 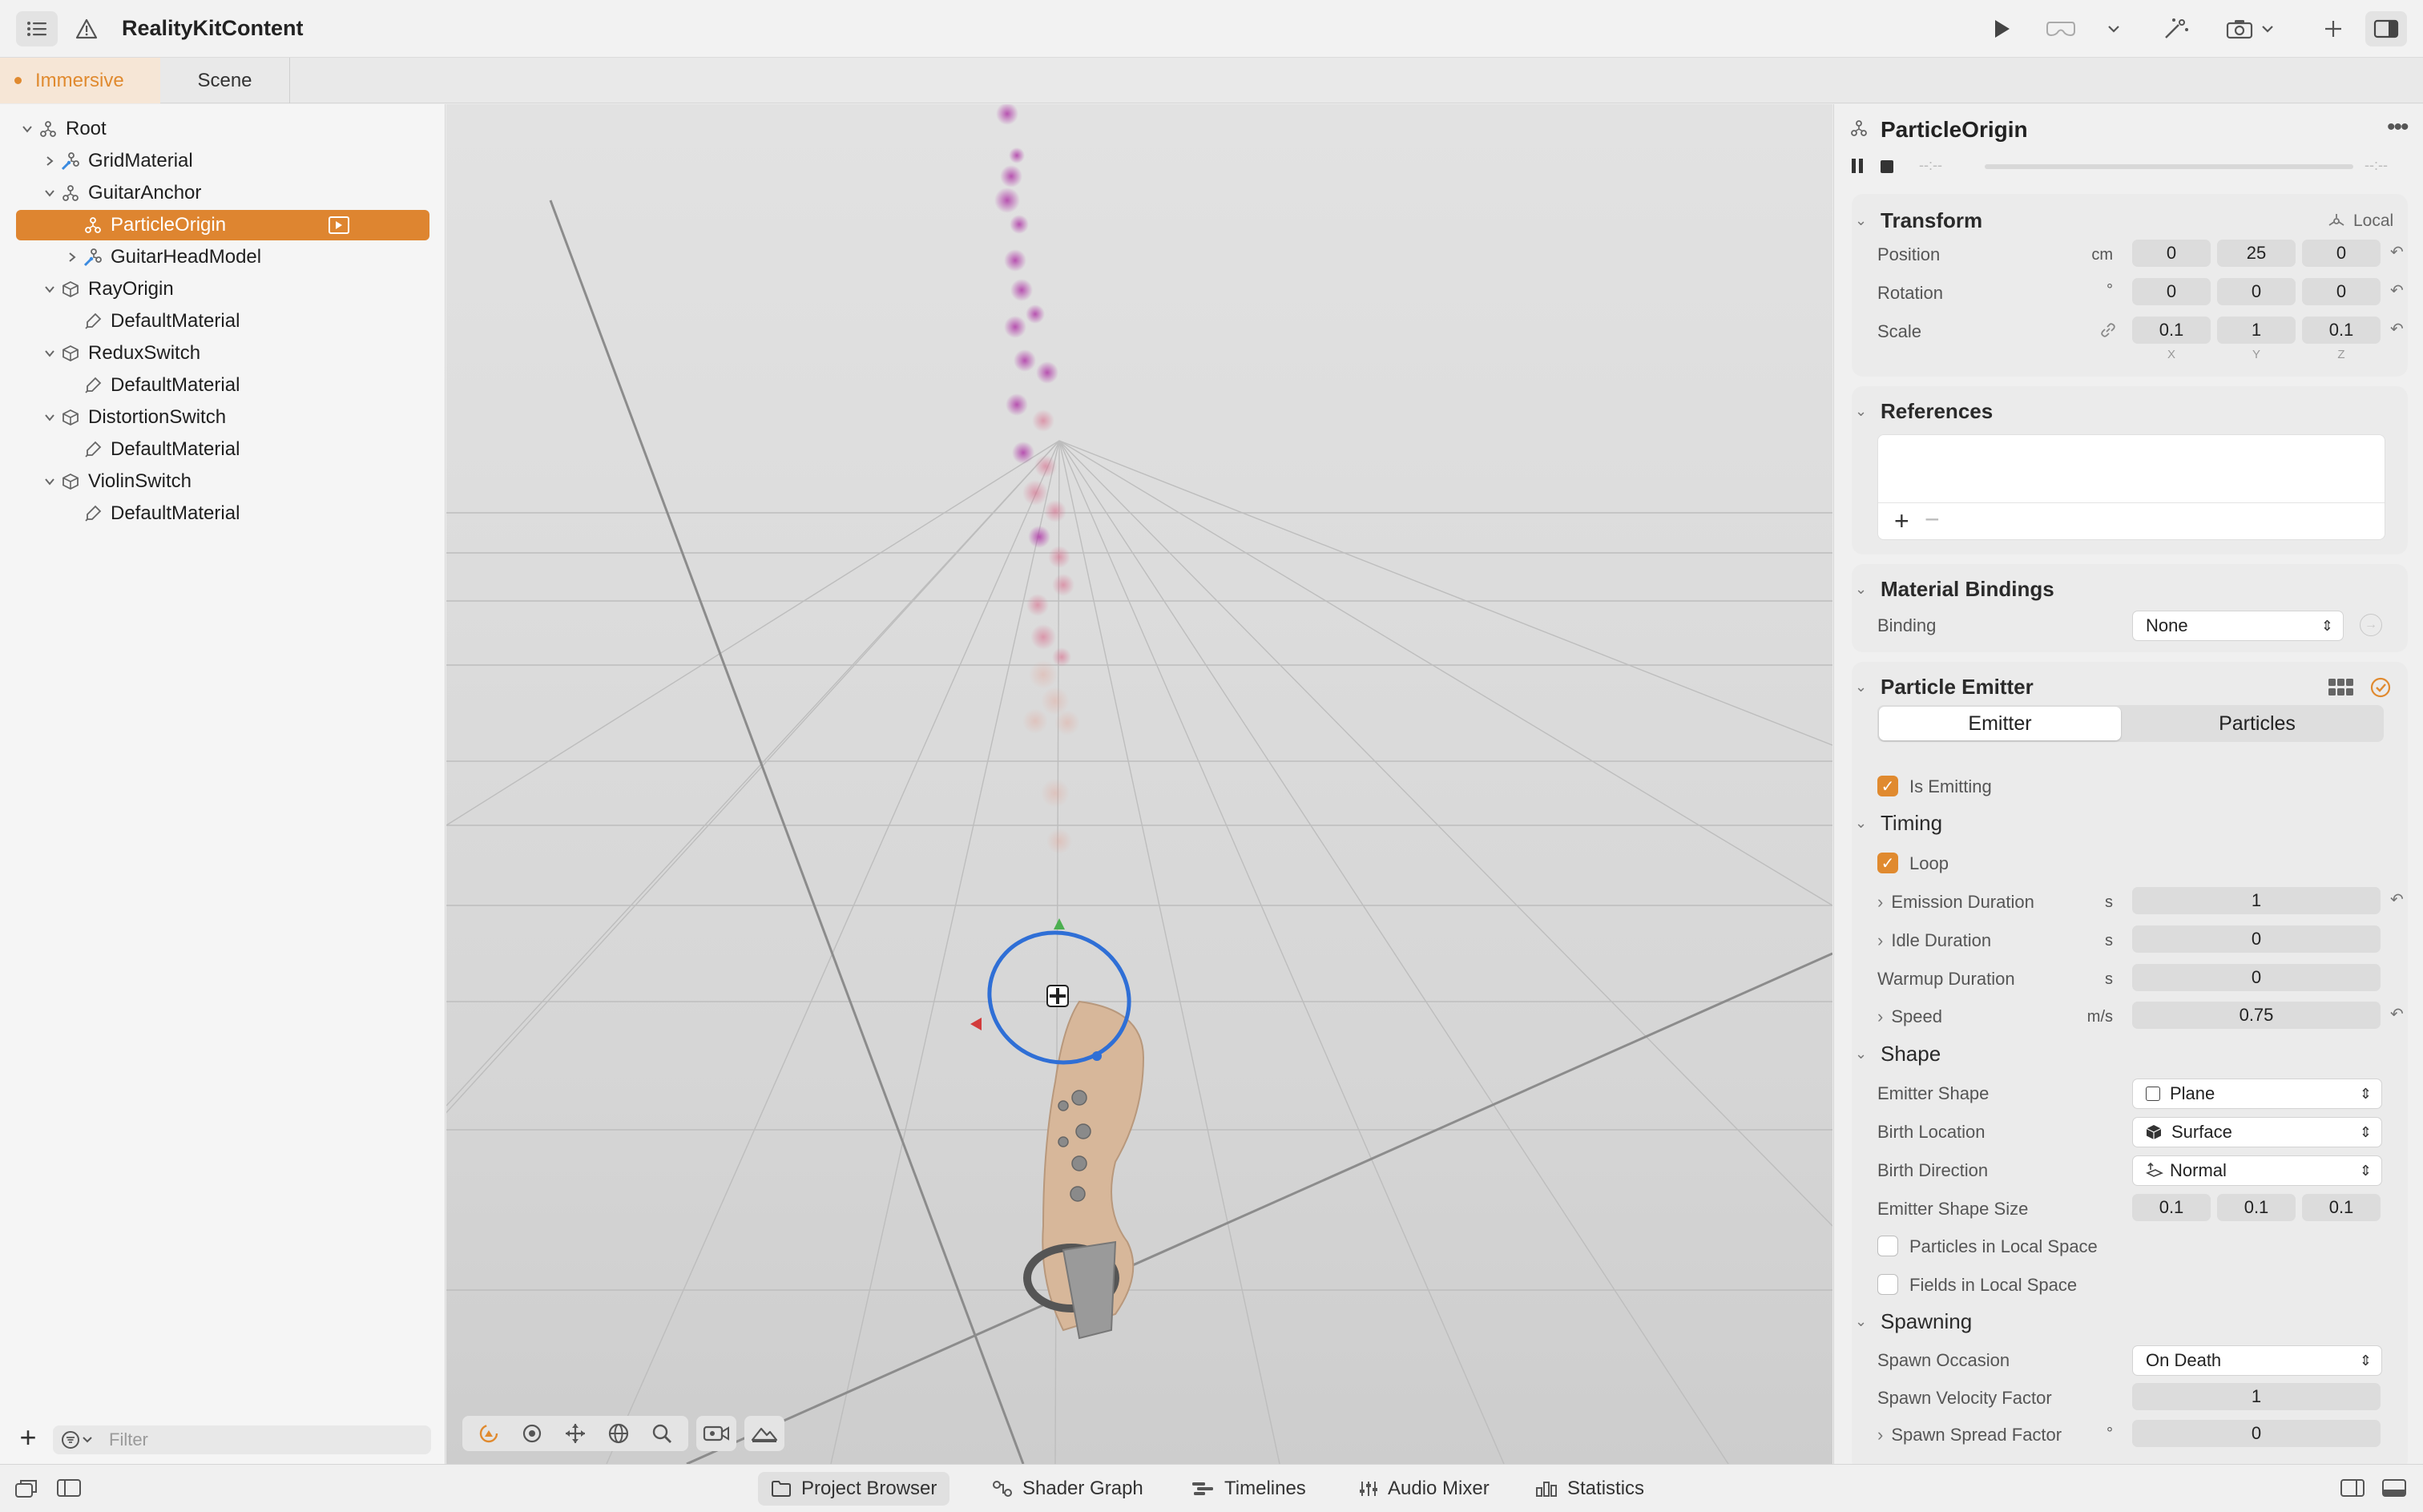 I want to click on unlink-icon, so click(x=2108, y=330).